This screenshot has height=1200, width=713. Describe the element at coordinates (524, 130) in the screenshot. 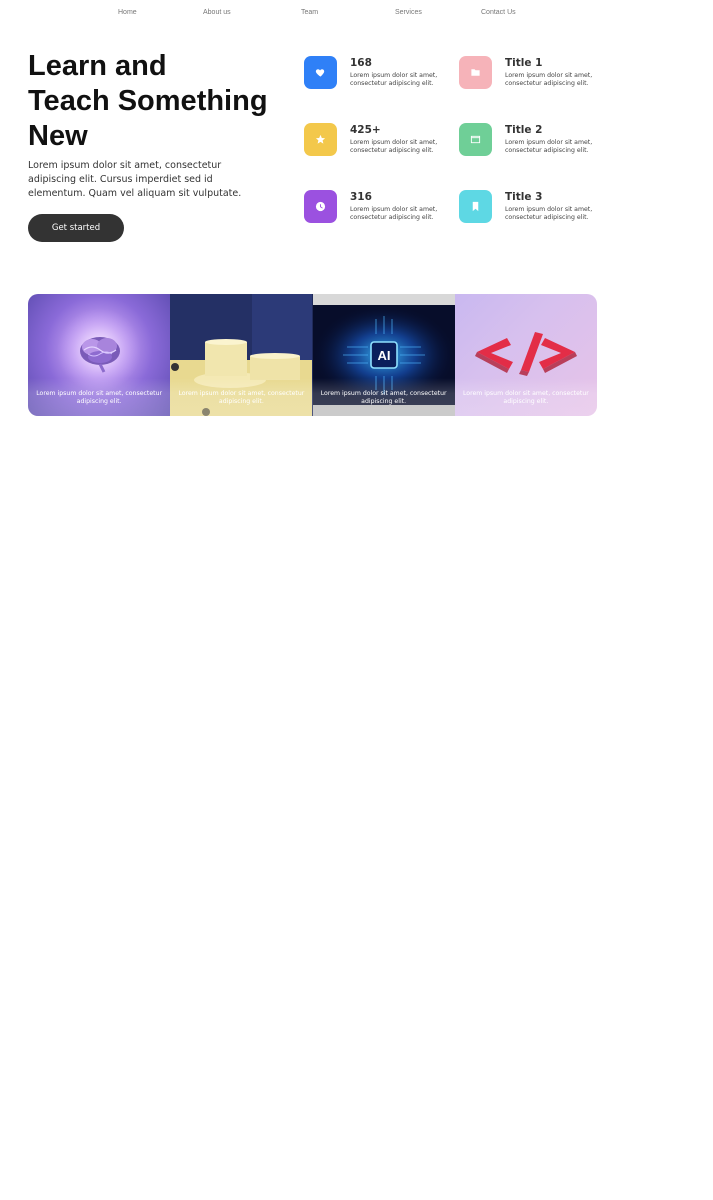

I see `feature-title: Title 2` at that location.